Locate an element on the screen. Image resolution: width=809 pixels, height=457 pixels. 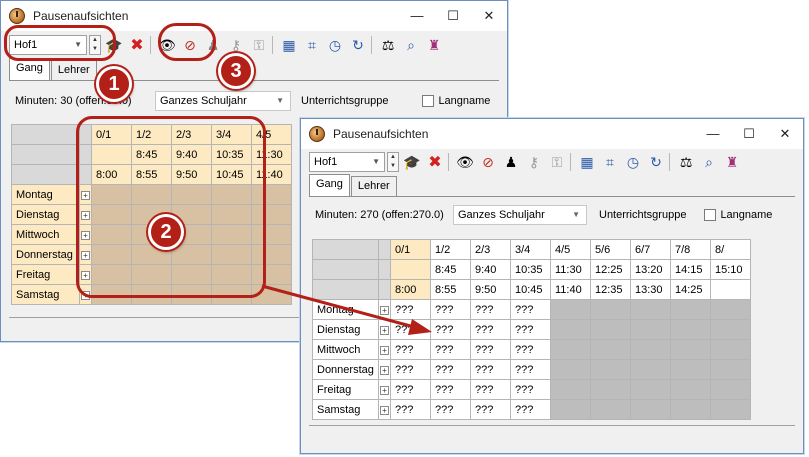
grid-highlight is located at coordinates (171, 207).